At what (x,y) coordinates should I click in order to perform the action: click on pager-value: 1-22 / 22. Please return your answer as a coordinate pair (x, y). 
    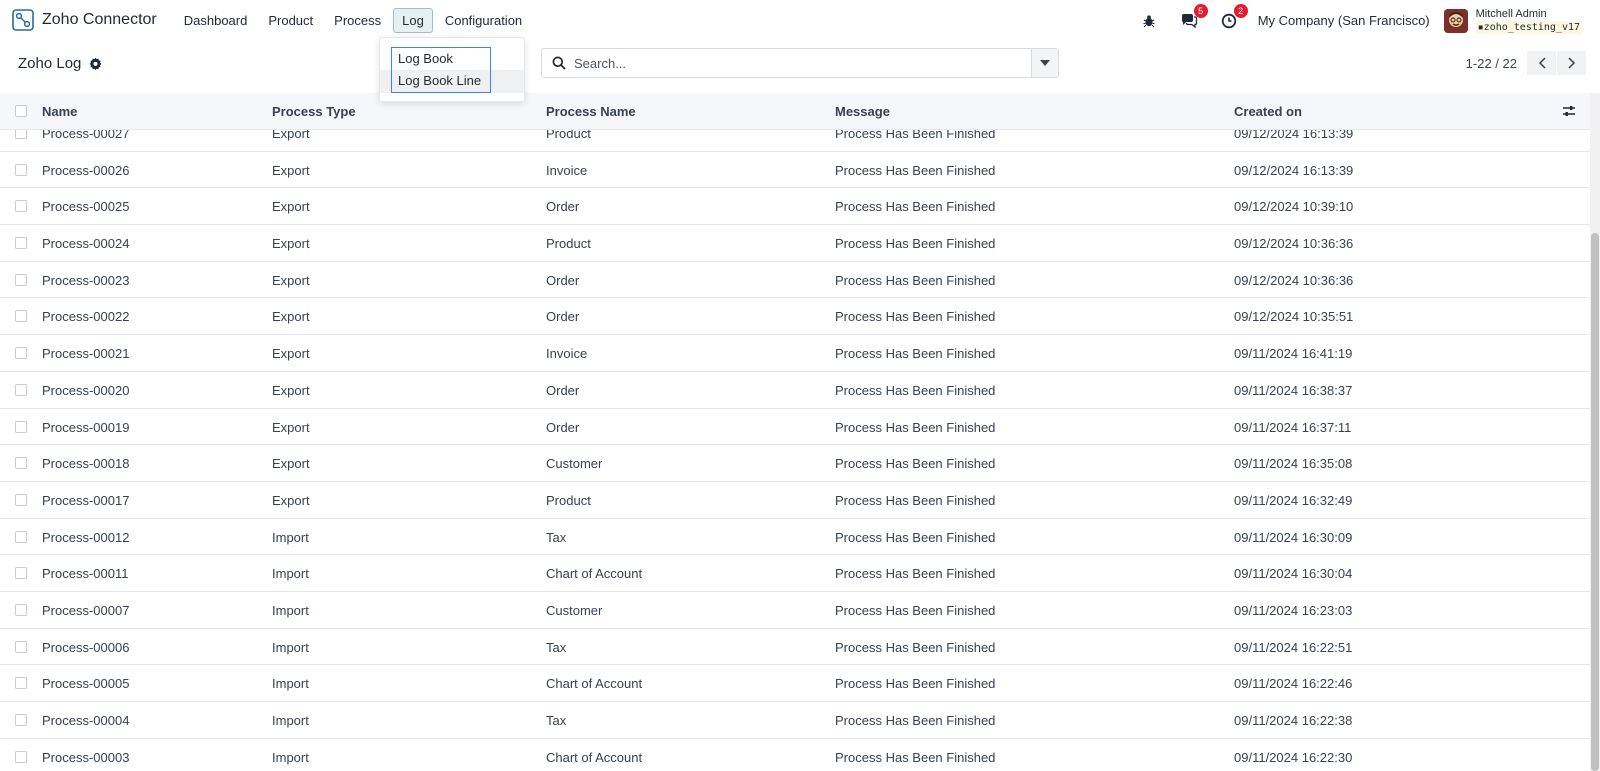
    Looking at the image, I should click on (1491, 63).